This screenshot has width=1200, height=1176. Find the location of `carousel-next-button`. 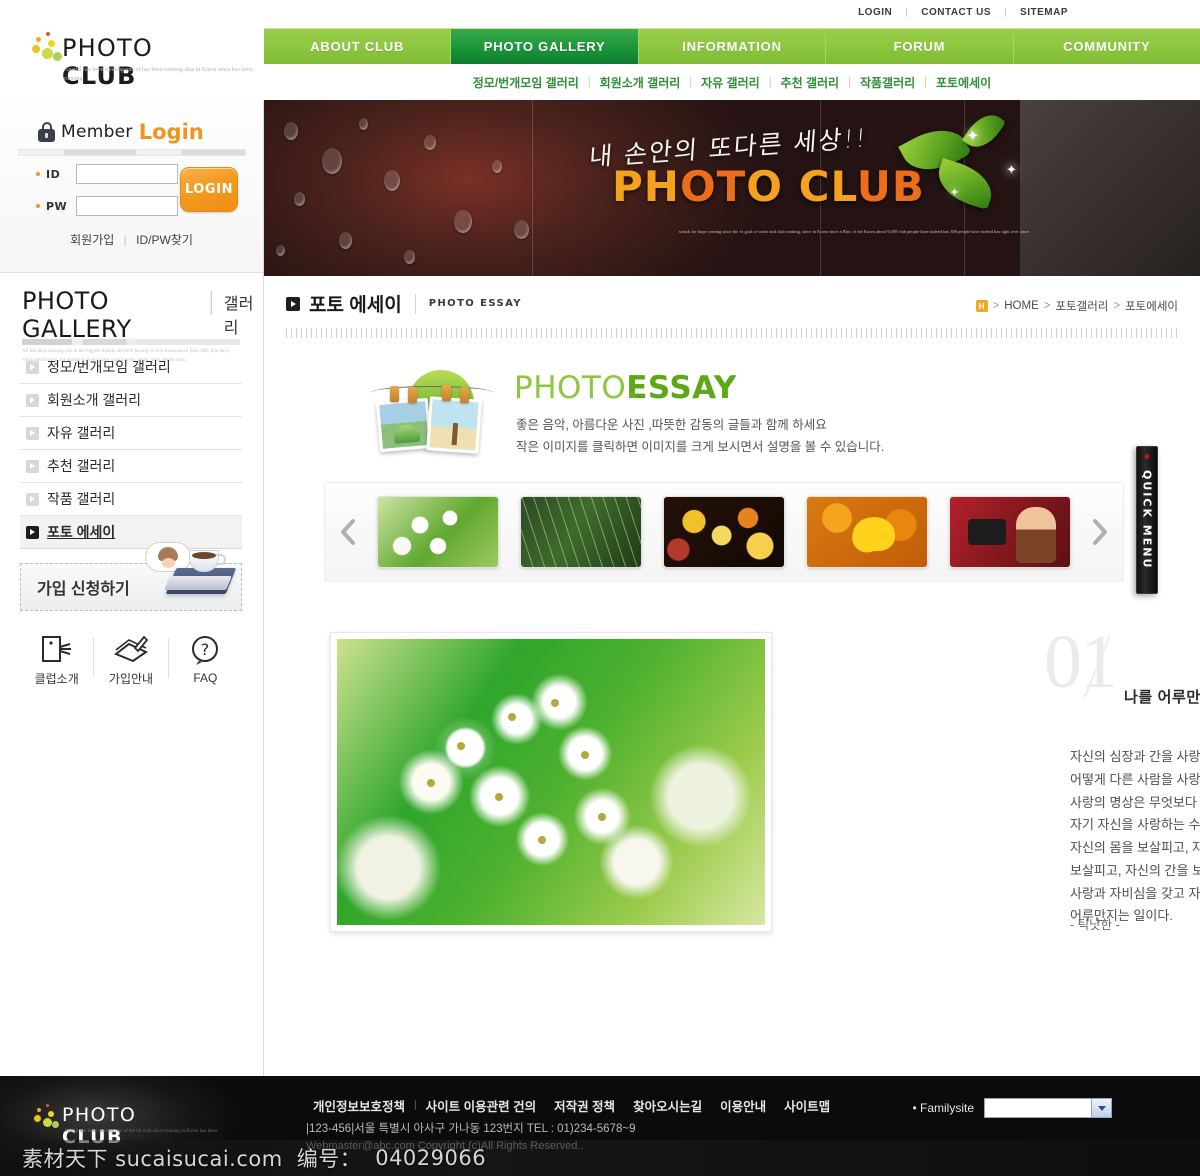

carousel-next-button is located at coordinates (1100, 532).